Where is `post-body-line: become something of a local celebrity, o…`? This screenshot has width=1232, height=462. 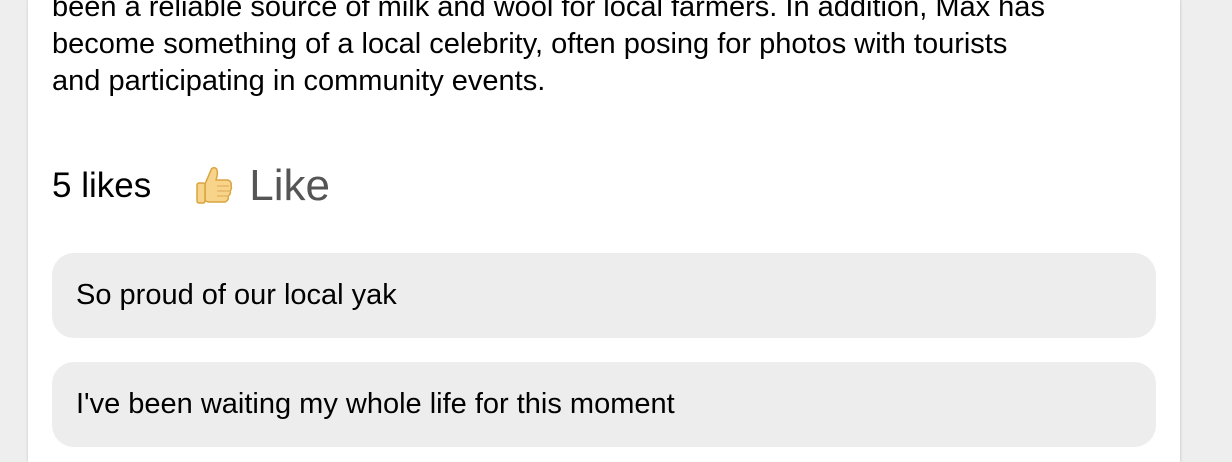
post-body-line: become something of a local celebrity, o… is located at coordinates (530, 44).